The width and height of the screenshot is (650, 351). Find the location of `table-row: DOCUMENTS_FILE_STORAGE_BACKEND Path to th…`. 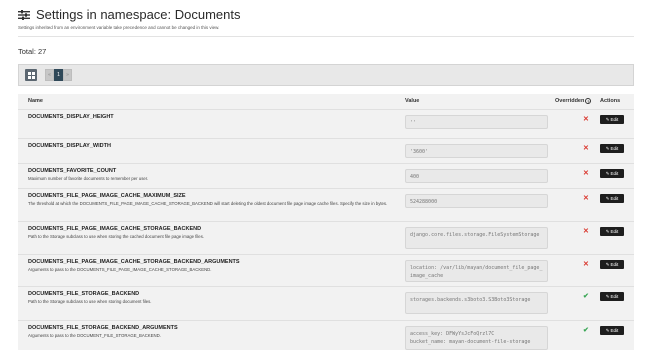

table-row: DOCUMENTS_FILE_STORAGE_BACKEND Path to th… is located at coordinates (326, 303).